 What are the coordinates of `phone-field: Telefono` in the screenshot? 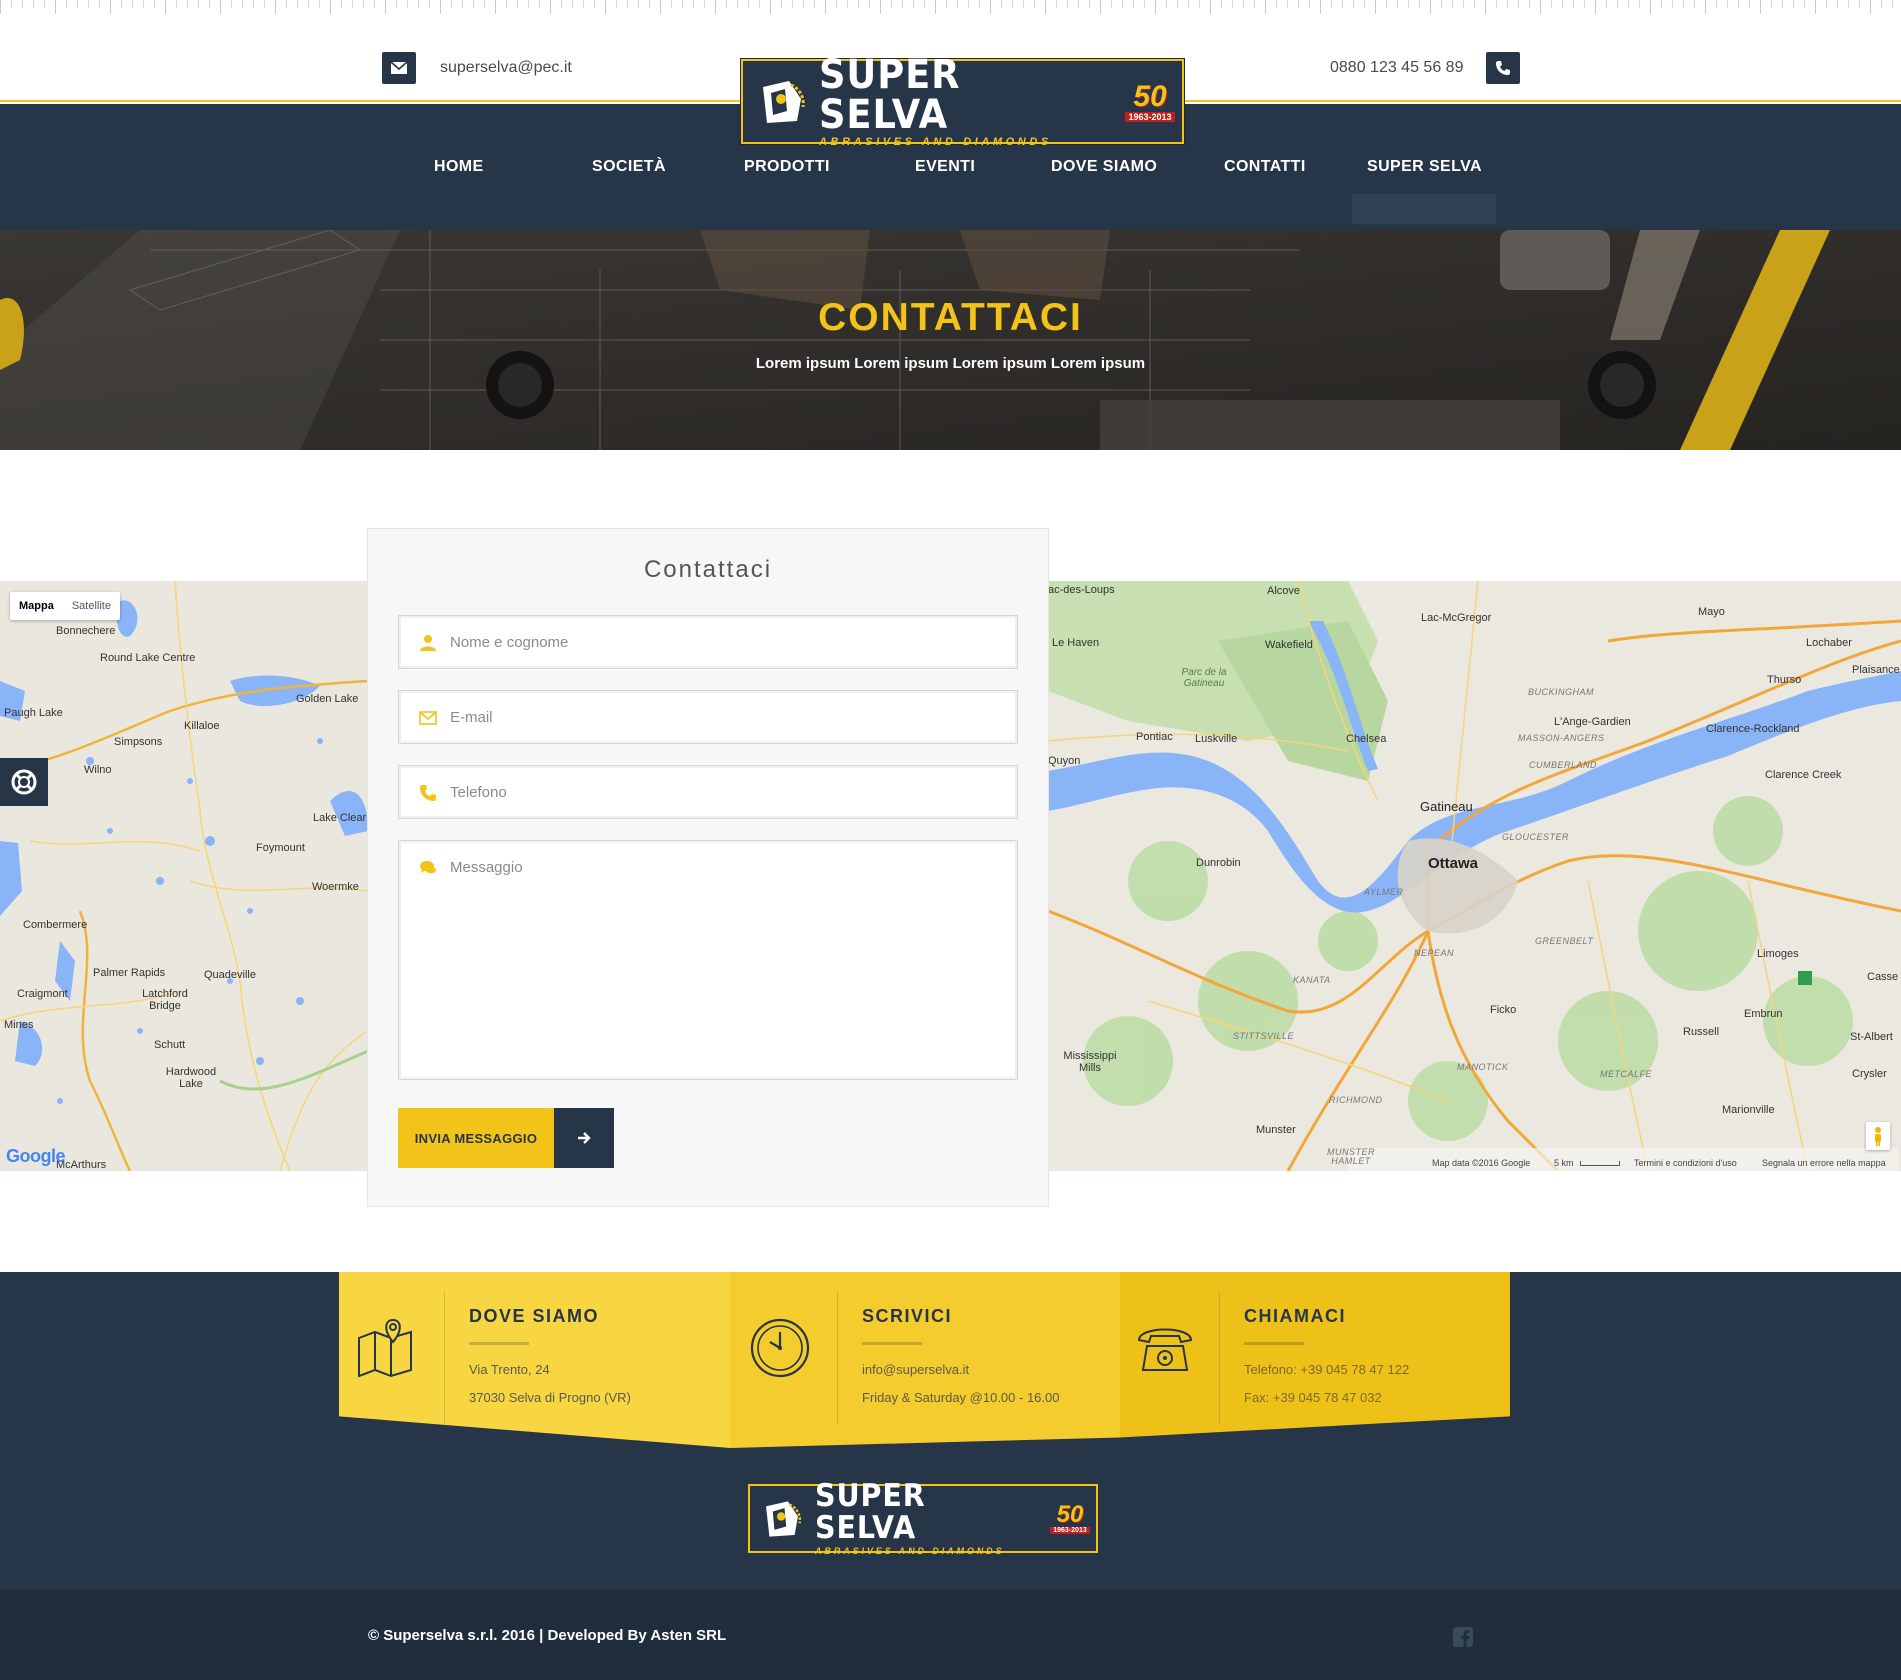 It's located at (708, 792).